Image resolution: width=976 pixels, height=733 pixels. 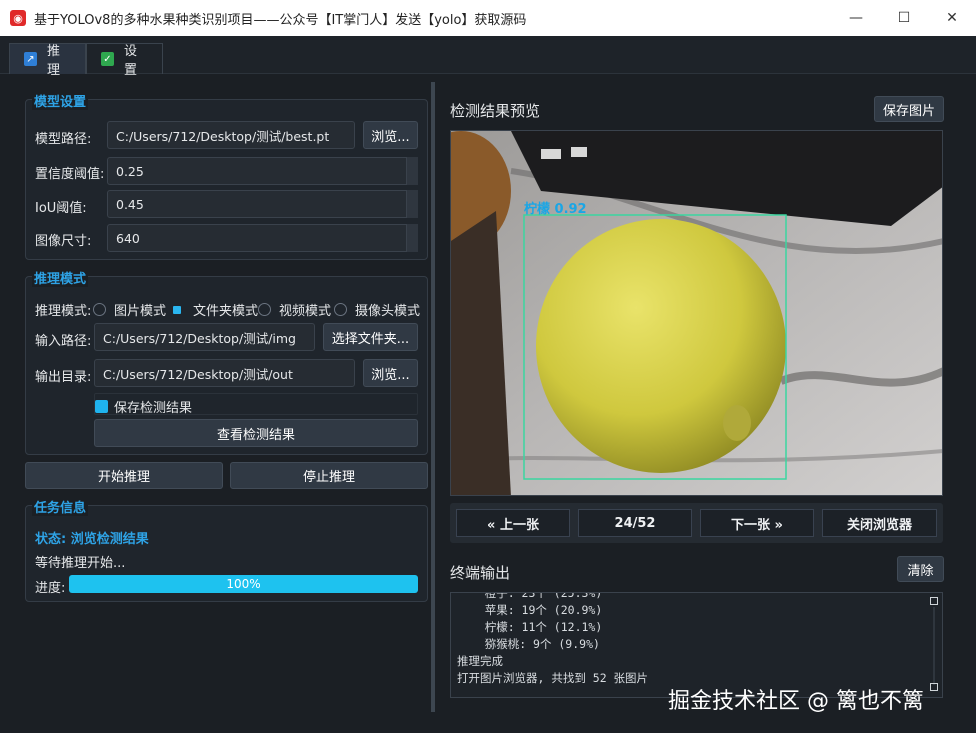 What do you see at coordinates (177, 309) in the screenshot?
I see `radio-dot-selected` at bounding box center [177, 309].